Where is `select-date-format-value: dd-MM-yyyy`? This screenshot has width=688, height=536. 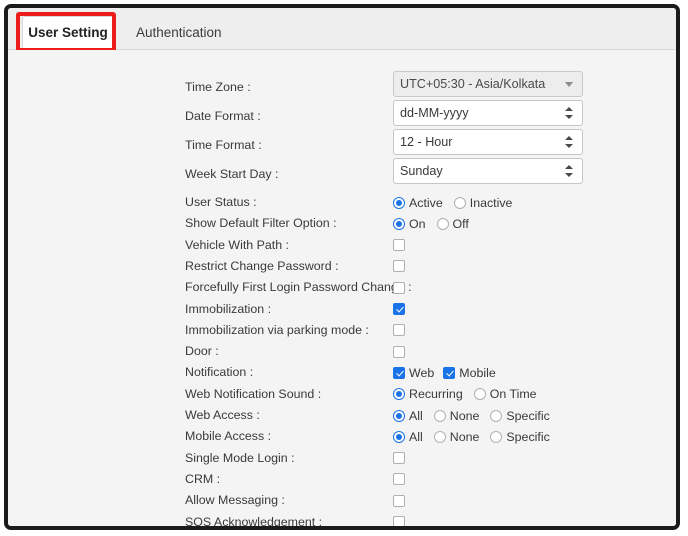 select-date-format-value: dd-MM-yyyy is located at coordinates (434, 113).